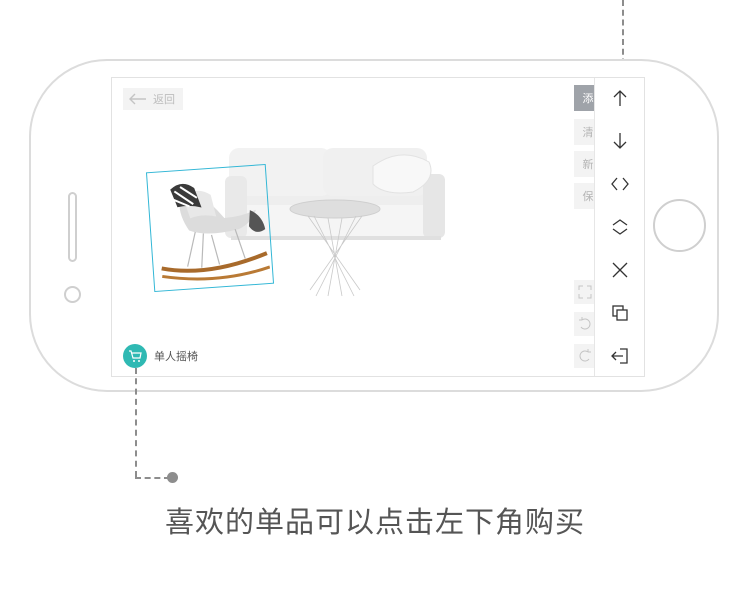 Image resolution: width=750 pixels, height=593 pixels. I want to click on back-label: 返回, so click(164, 99).